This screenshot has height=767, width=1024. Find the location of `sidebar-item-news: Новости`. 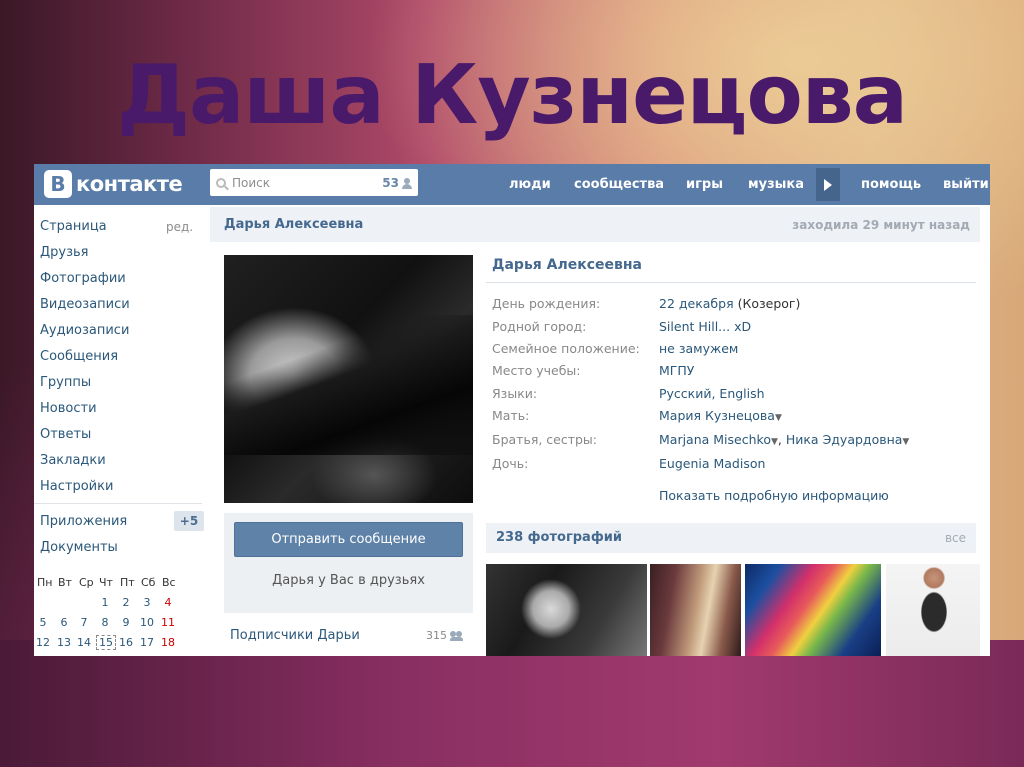

sidebar-item-news: Новости is located at coordinates (68, 408).